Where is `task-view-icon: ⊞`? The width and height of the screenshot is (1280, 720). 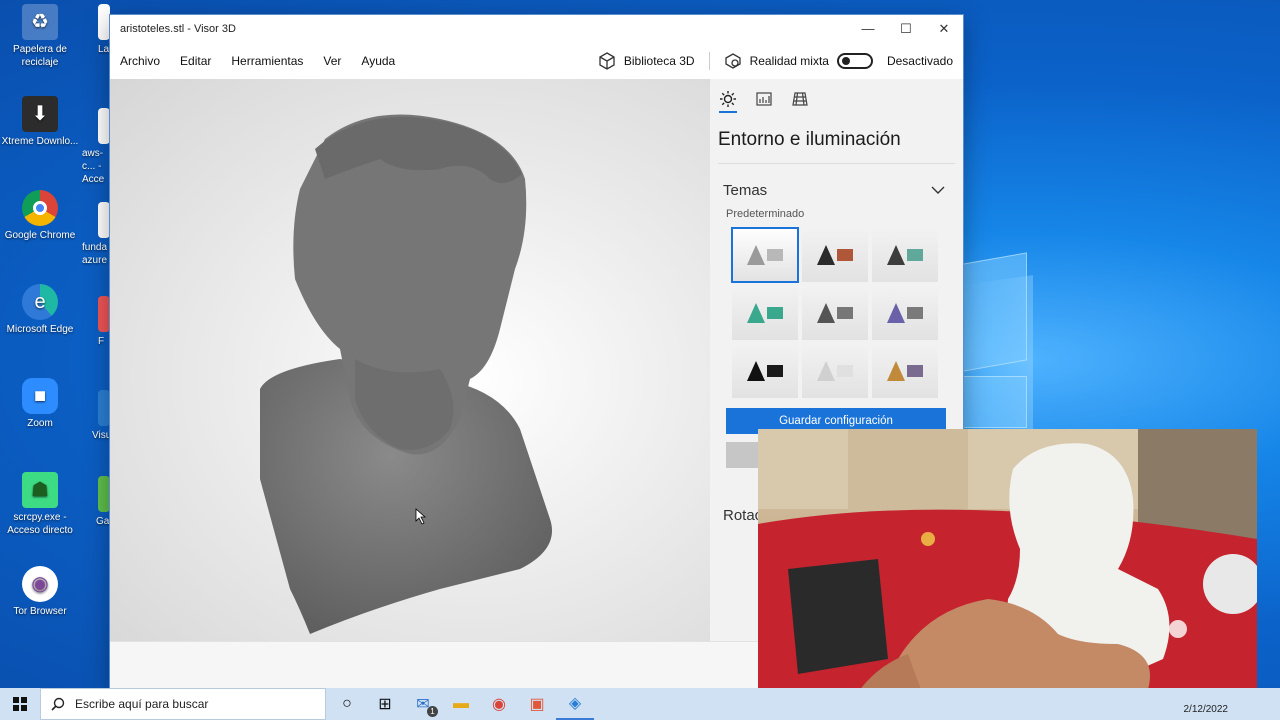
task-view-icon: ⊞ is located at coordinates (385, 704).